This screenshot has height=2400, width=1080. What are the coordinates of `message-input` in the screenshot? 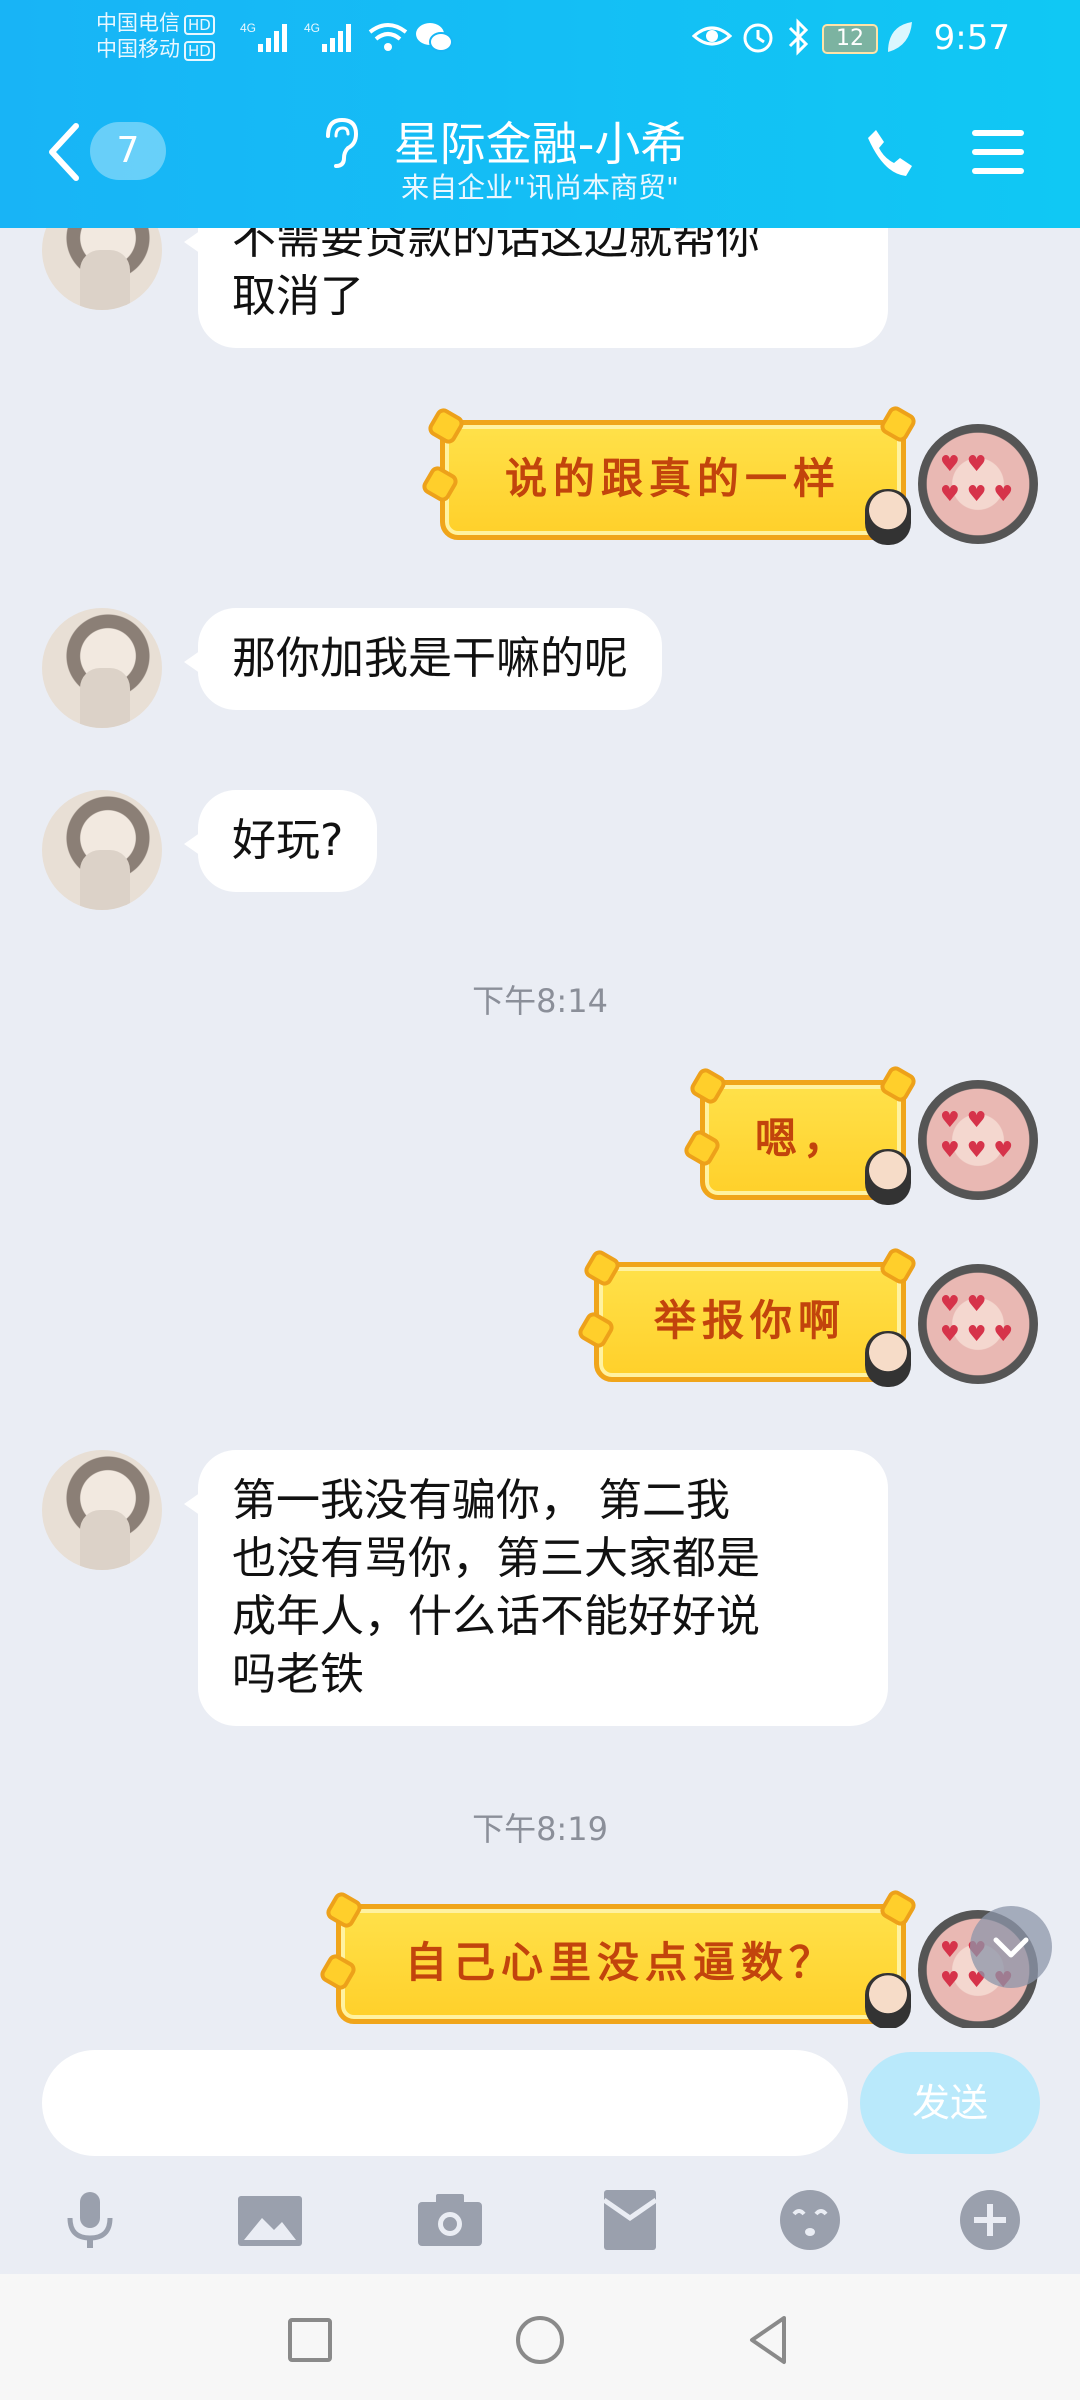 It's located at (445, 2103).